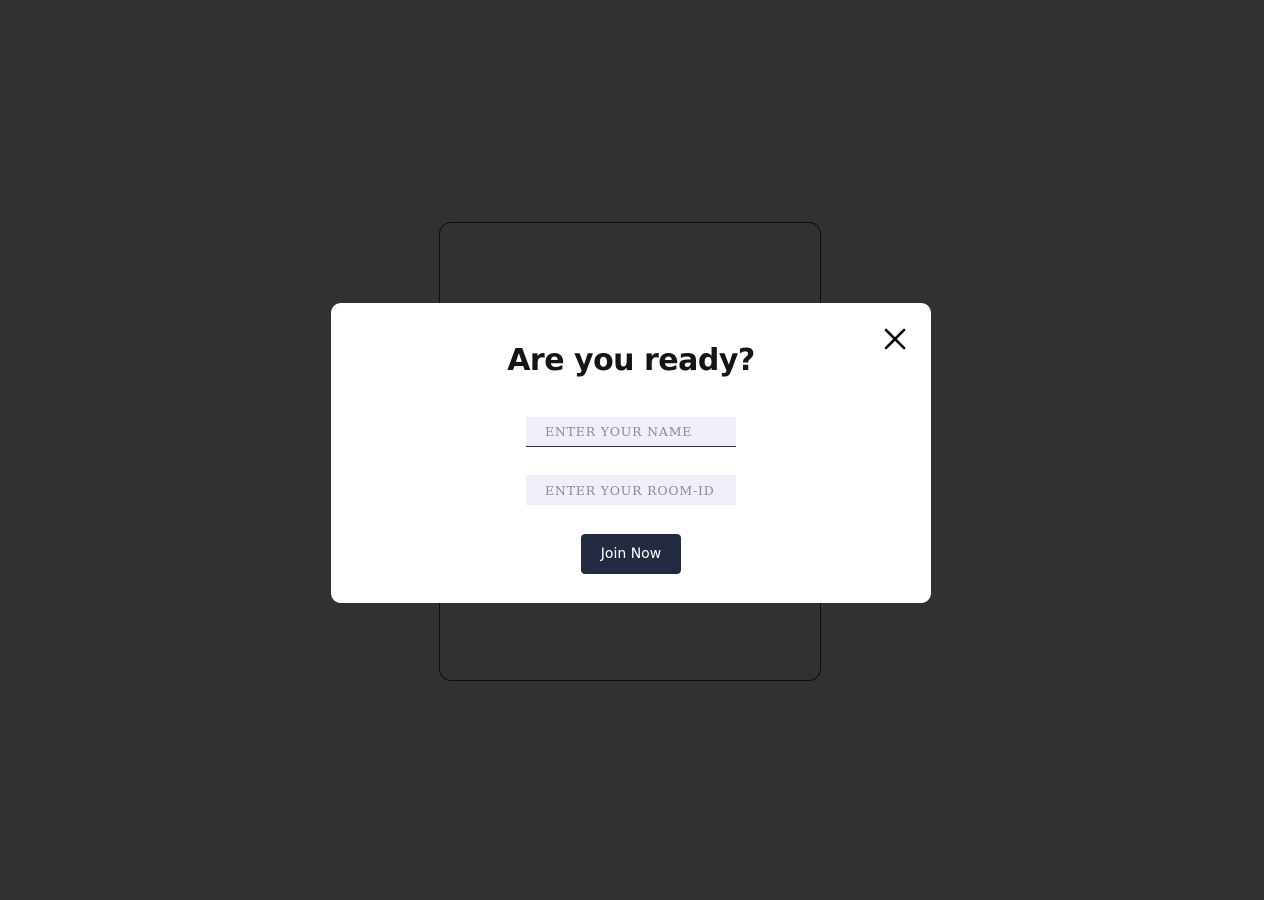  What do you see at coordinates (631, 432) in the screenshot?
I see `name-input` at bounding box center [631, 432].